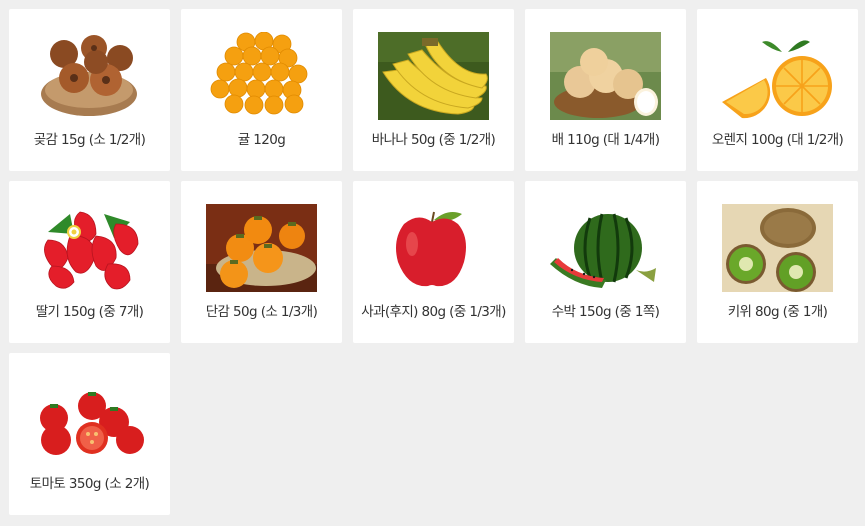 This screenshot has height=526, width=865. Describe the element at coordinates (605, 248) in the screenshot. I see `watermelon-image` at that location.